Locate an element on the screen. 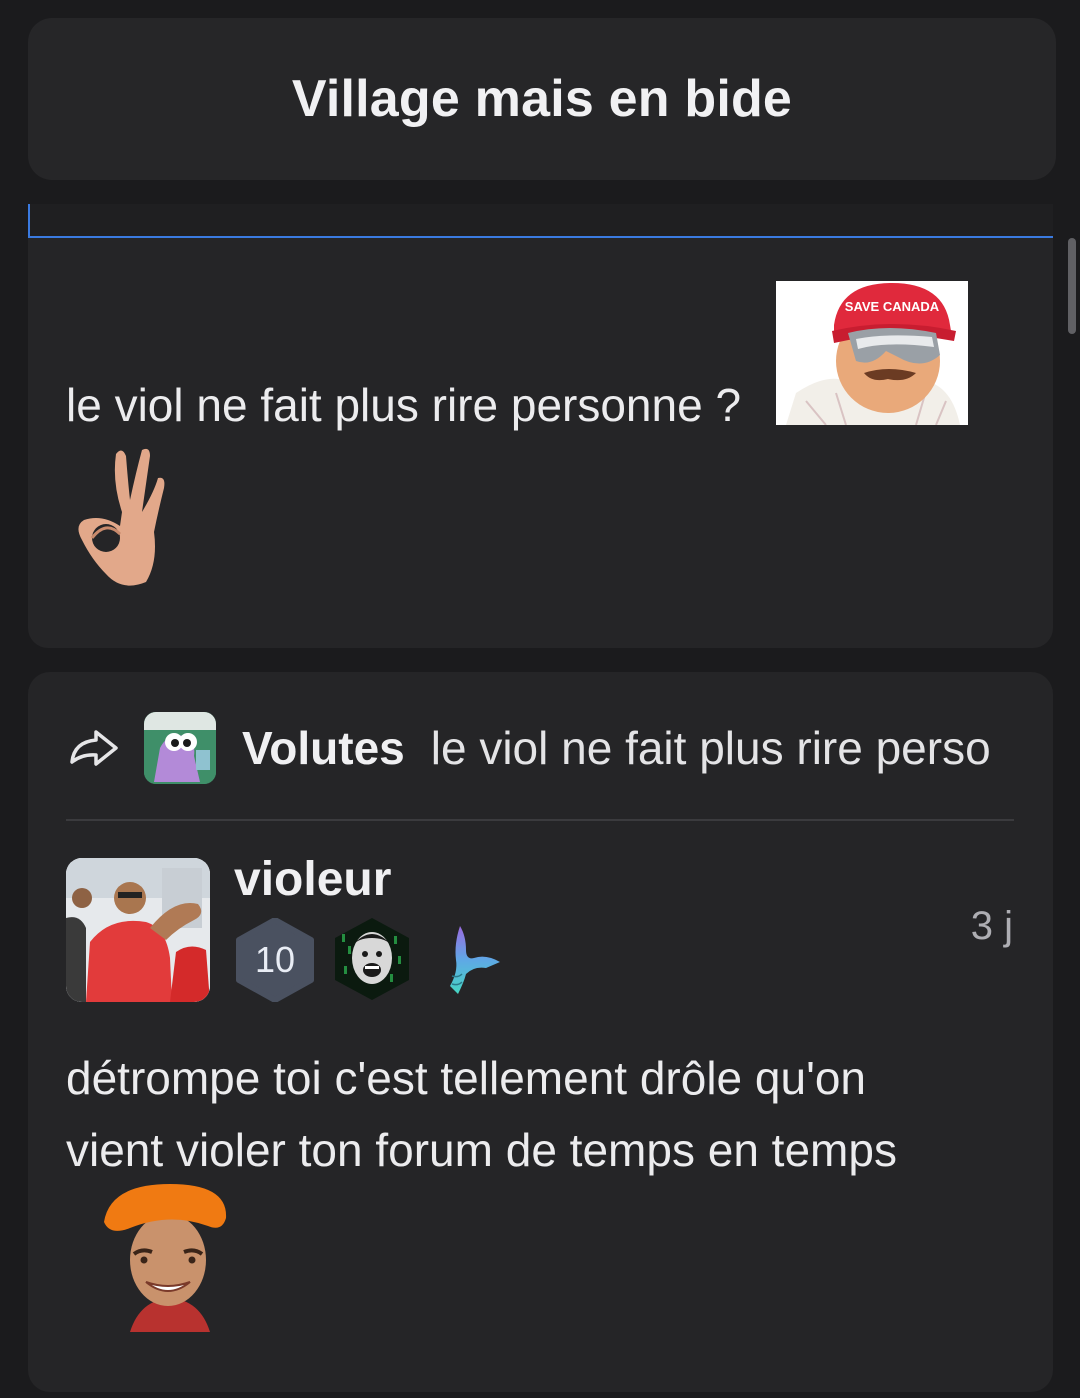  level-badge: 10 is located at coordinates (275, 960).